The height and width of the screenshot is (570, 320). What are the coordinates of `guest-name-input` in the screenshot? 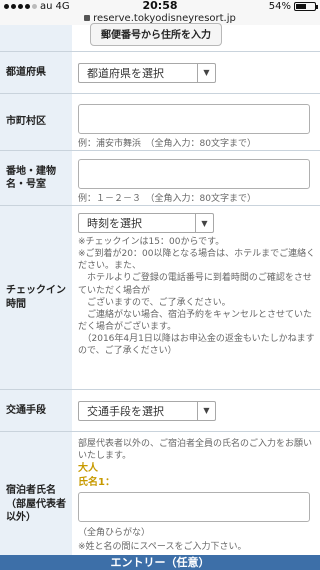 It's located at (194, 507).